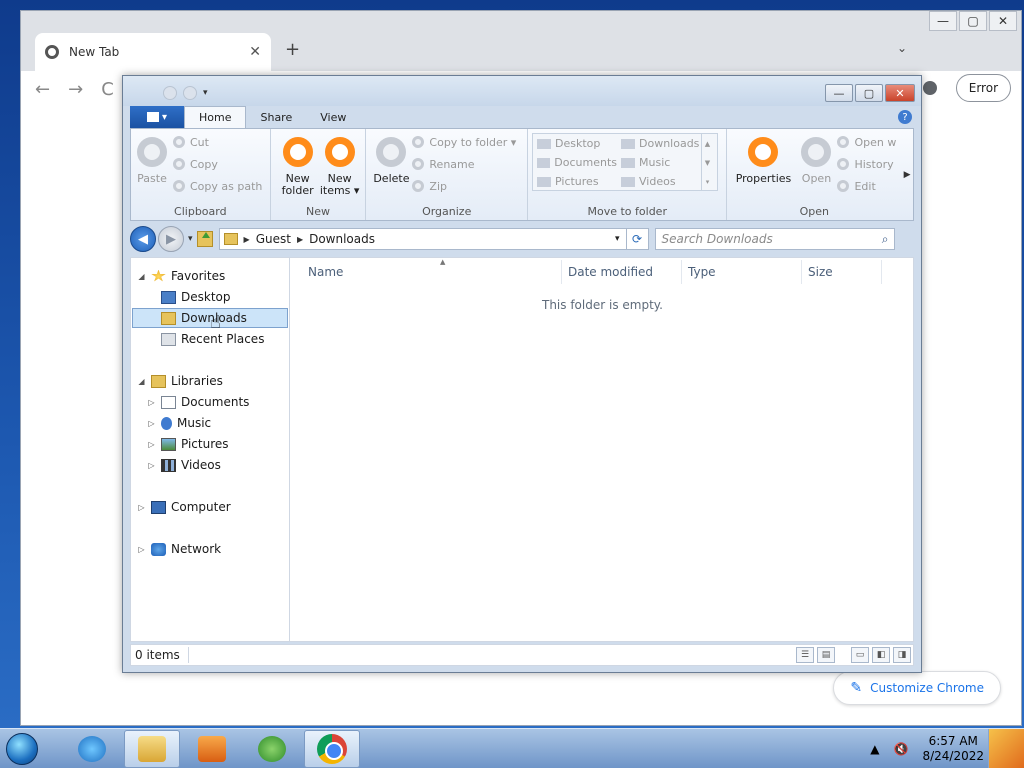 Image resolution: width=1024 pixels, height=768 pixels. I want to click on volume-muted-icon: 🔇, so click(901, 749).